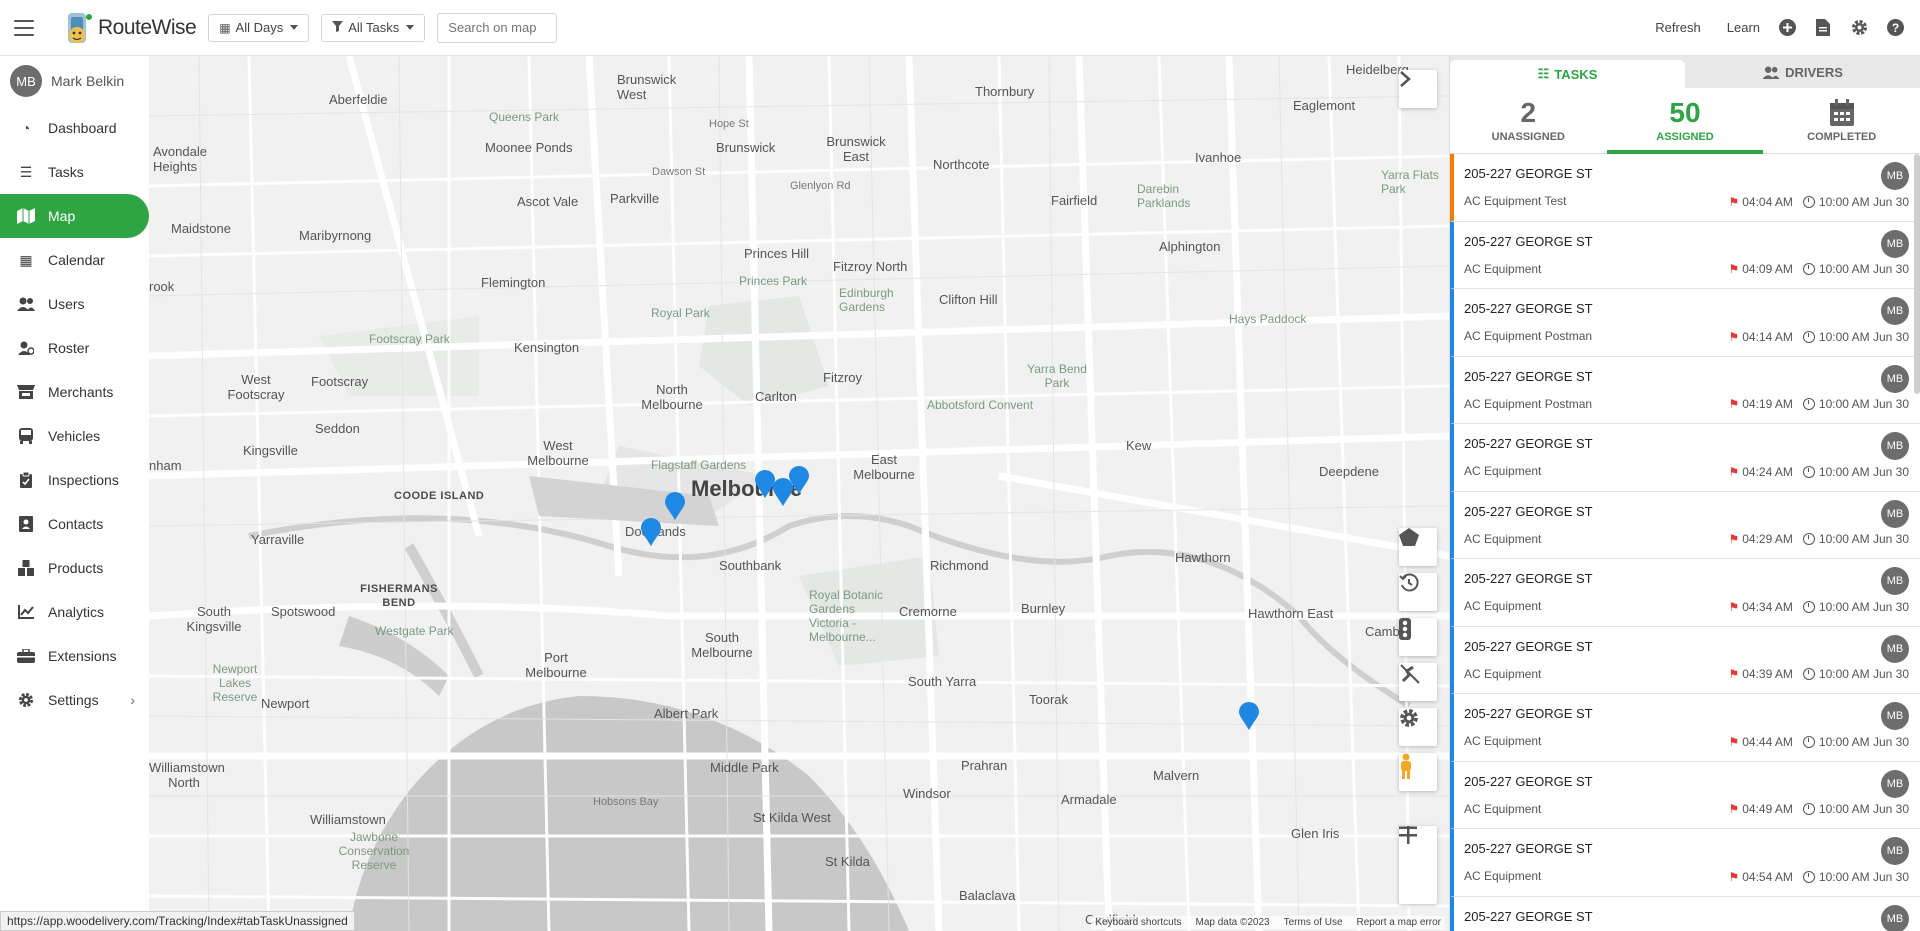 Image resolution: width=1920 pixels, height=931 pixels. I want to click on add-circle-icon, so click(1787, 28).